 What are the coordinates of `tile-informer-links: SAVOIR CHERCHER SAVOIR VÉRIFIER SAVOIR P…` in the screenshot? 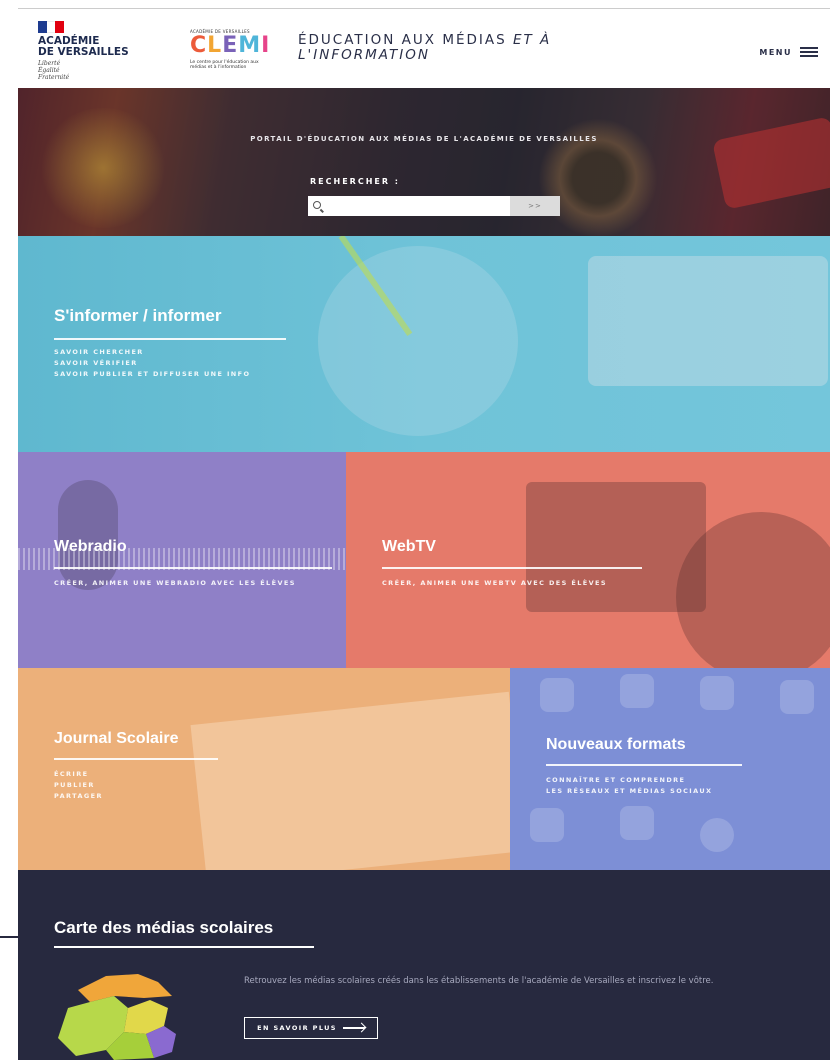 It's located at (152, 363).